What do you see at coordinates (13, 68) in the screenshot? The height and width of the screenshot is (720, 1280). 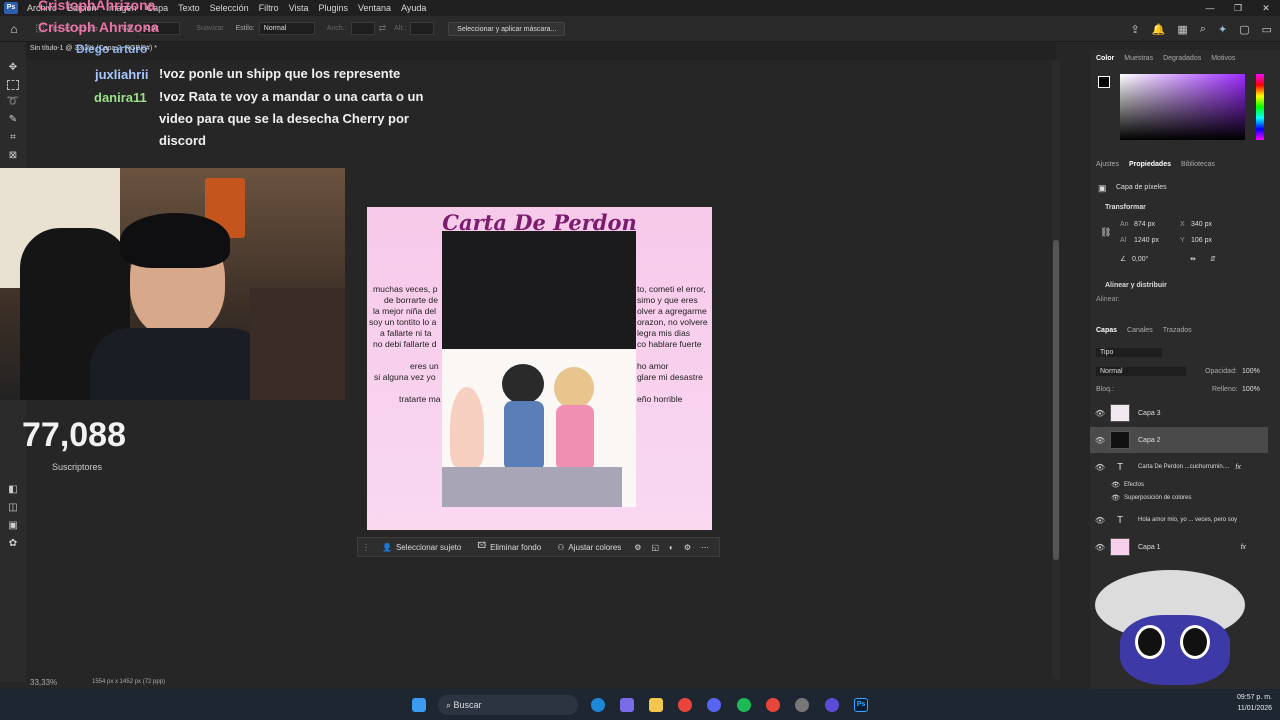 I see `move-tool-icon: ✥` at bounding box center [13, 68].